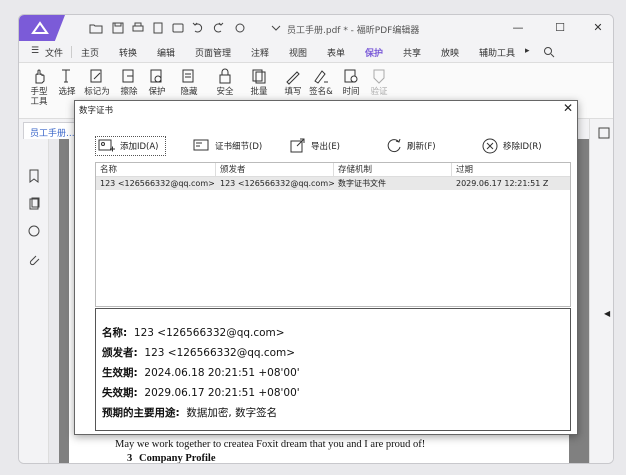 The width and height of the screenshot is (626, 475). Describe the element at coordinates (549, 53) in the screenshot. I see `search-icon` at that location.